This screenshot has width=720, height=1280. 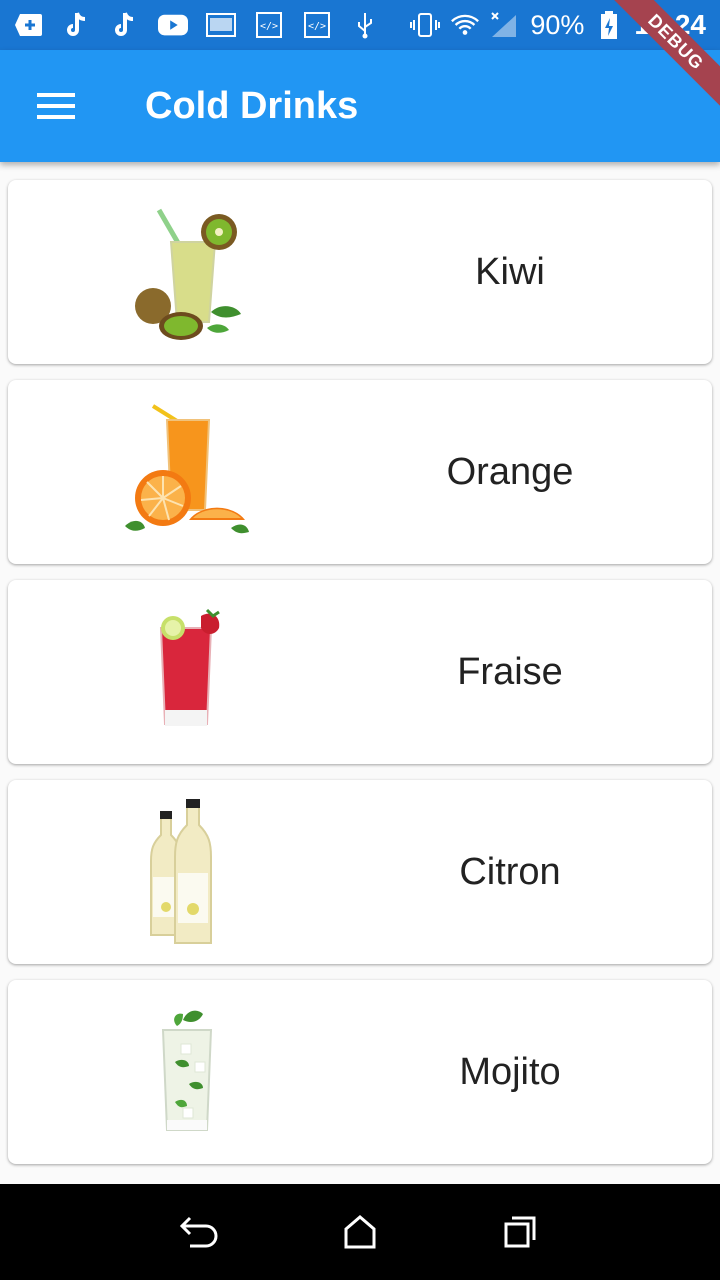 I want to click on add-box-icon, so click(x=29, y=25).